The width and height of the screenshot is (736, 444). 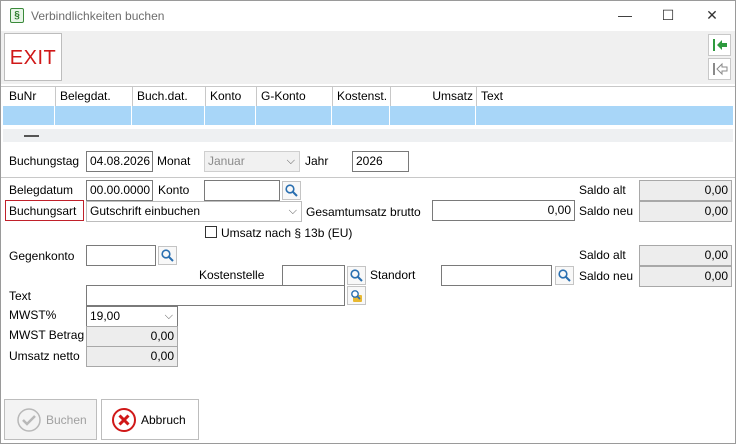 What do you see at coordinates (380, 161) in the screenshot?
I see `jahr-input: 2026` at bounding box center [380, 161].